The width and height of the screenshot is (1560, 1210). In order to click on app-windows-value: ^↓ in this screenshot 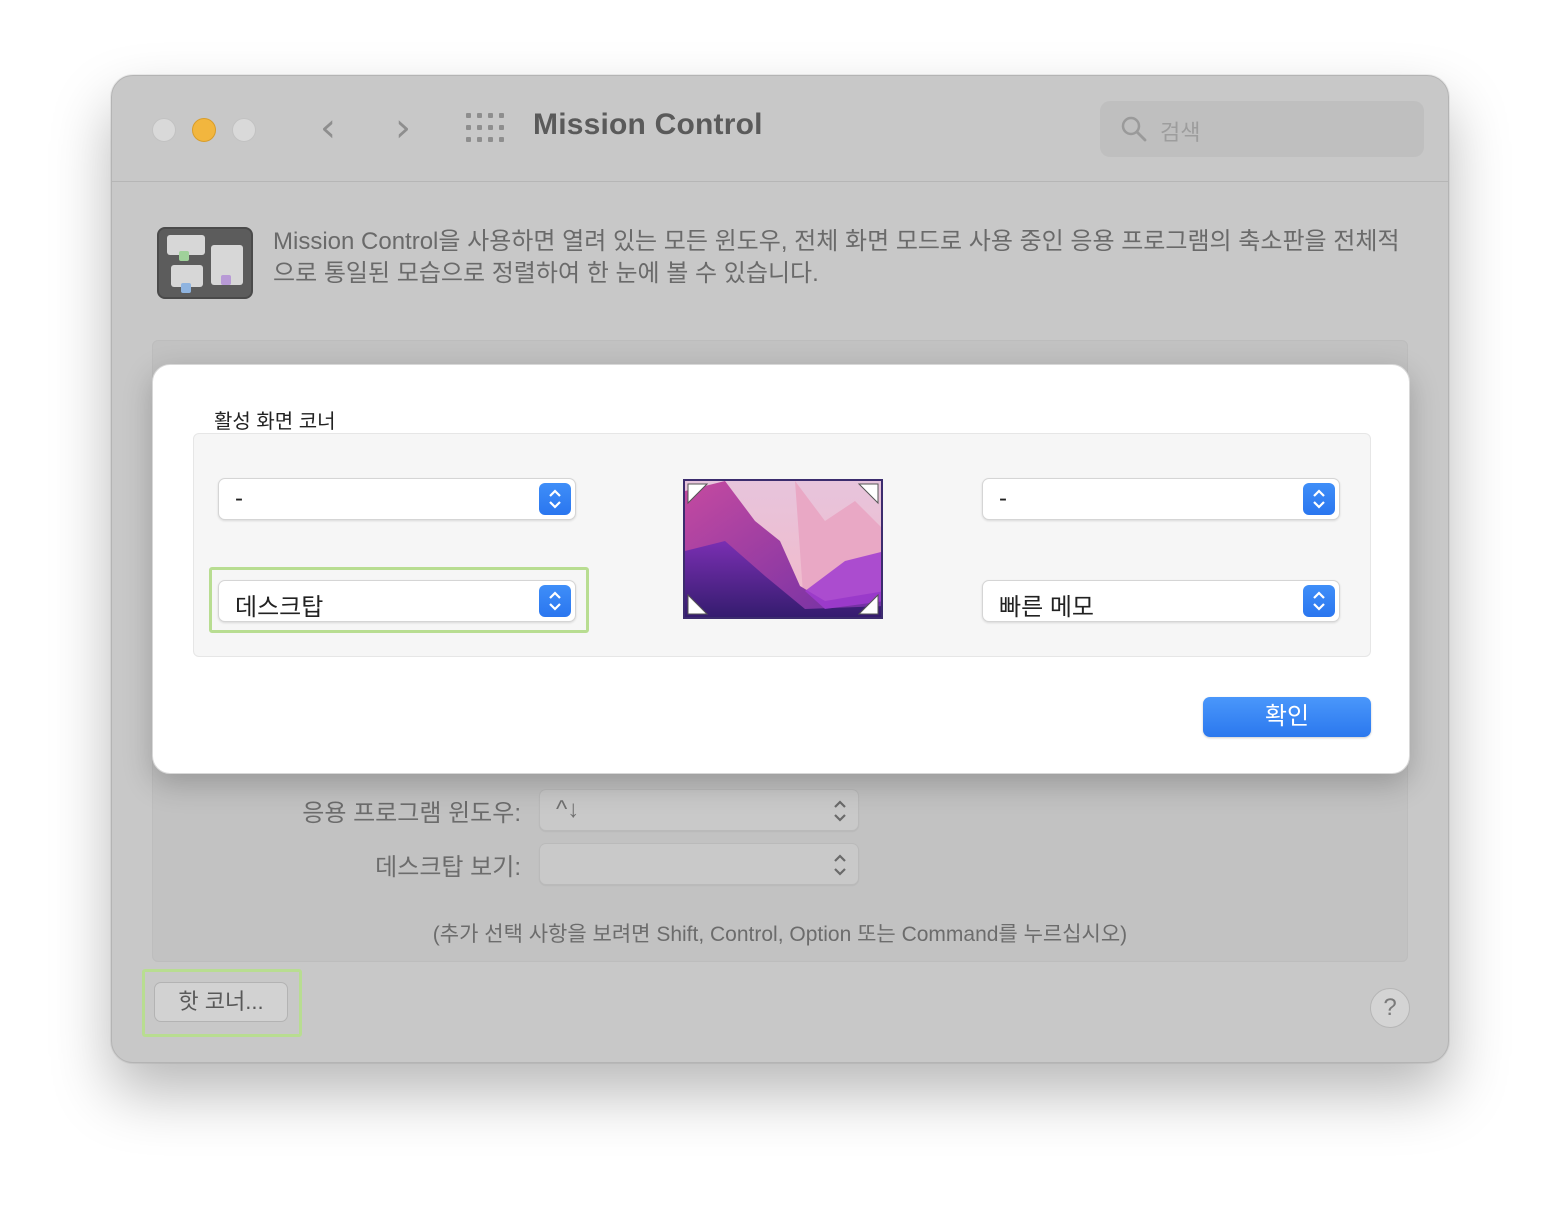, I will do `click(568, 809)`.